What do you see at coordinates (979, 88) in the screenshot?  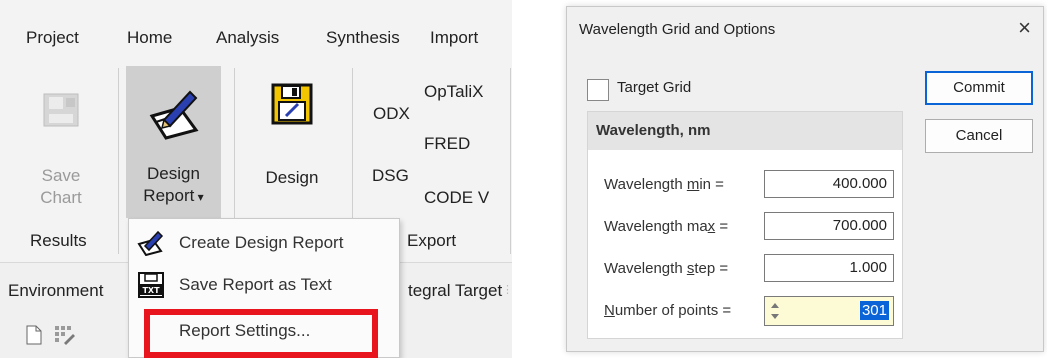 I see `commit-button: Commit` at bounding box center [979, 88].